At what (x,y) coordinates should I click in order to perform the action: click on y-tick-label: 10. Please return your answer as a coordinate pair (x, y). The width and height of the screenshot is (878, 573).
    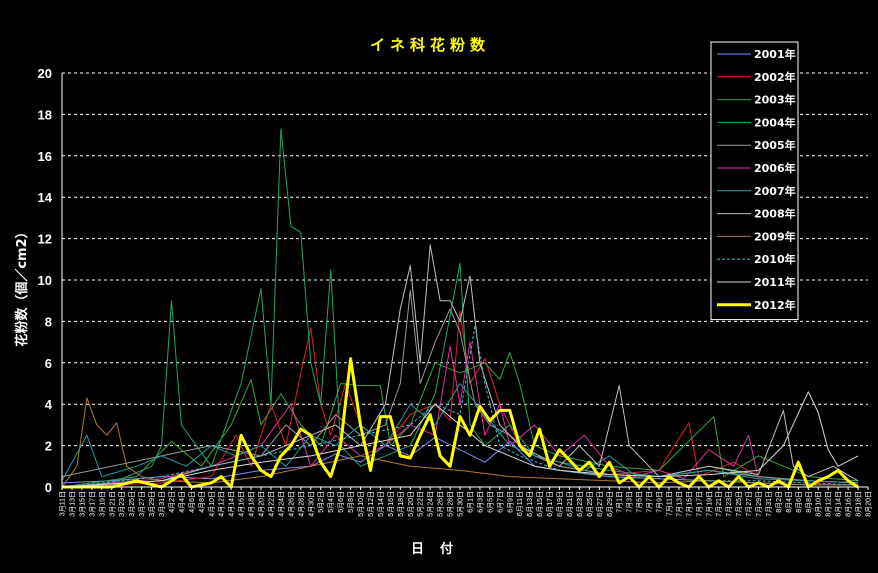
    Looking at the image, I should click on (45, 280).